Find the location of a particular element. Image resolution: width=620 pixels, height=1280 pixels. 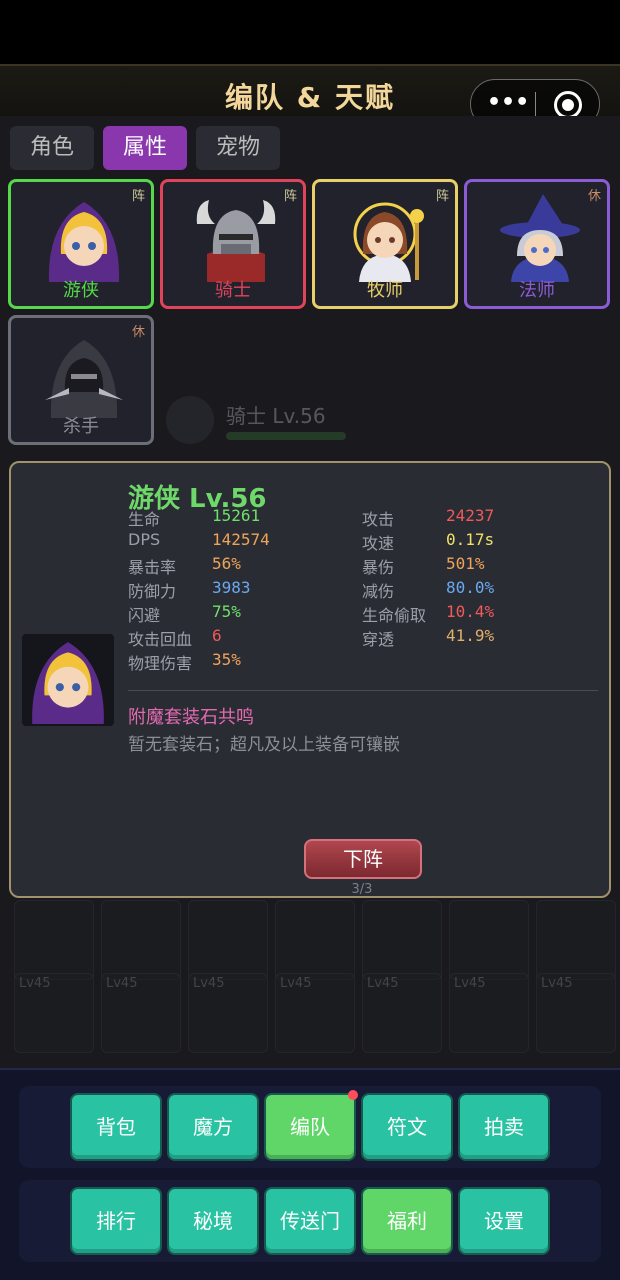

hero-name: 牧师 is located at coordinates (385, 290).